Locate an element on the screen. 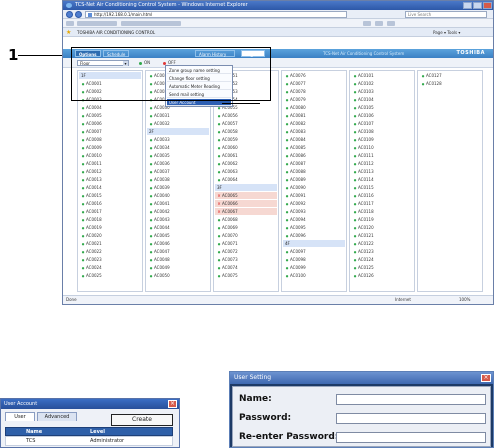 The width and height of the screenshot is (494, 448). status-zoom: 100% is located at coordinates (464, 300).